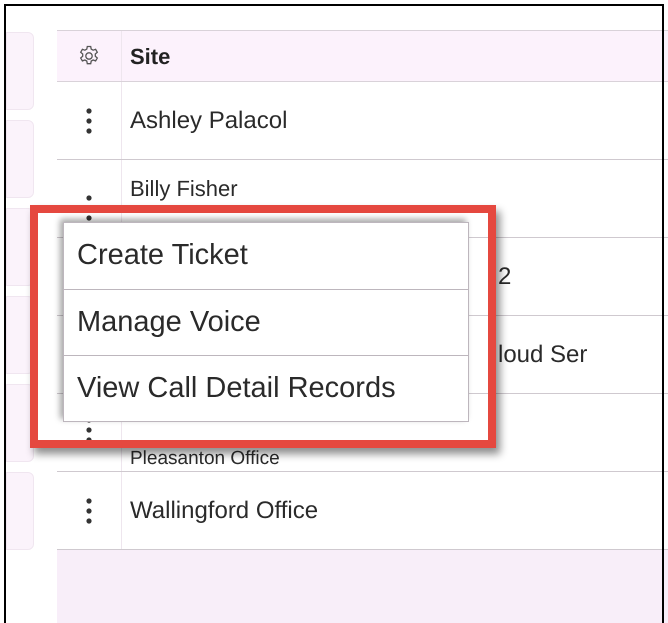  What do you see at coordinates (266, 388) in the screenshot?
I see `menu-item: View Call Detail Records` at bounding box center [266, 388].